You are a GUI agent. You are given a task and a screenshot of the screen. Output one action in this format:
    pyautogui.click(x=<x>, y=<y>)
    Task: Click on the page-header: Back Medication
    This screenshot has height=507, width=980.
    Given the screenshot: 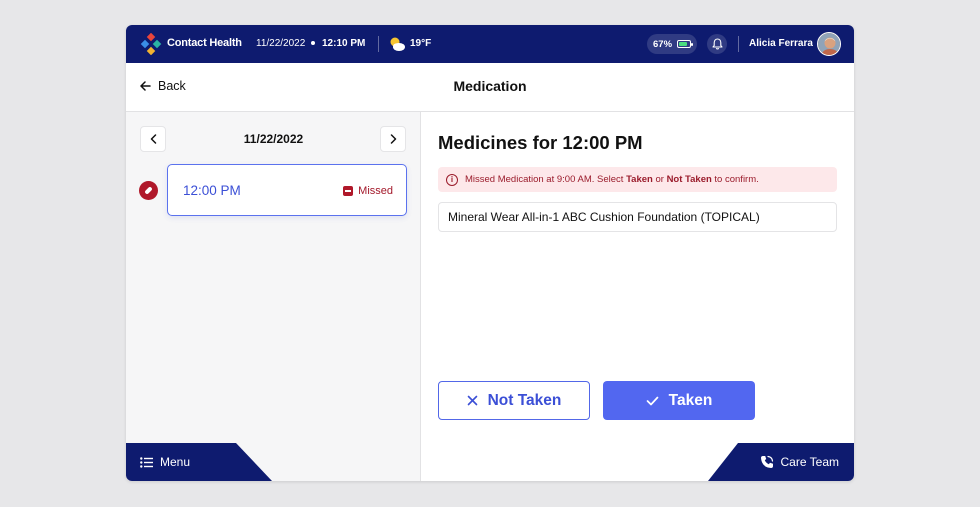 What is the action you would take?
    pyautogui.click(x=490, y=87)
    